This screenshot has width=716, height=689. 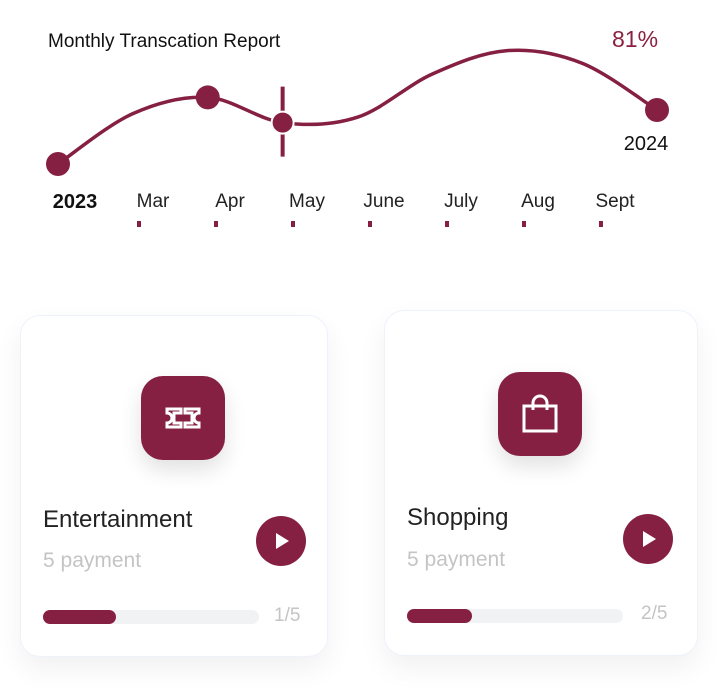 What do you see at coordinates (230, 201) in the screenshot?
I see `x-tick-label: Apr` at bounding box center [230, 201].